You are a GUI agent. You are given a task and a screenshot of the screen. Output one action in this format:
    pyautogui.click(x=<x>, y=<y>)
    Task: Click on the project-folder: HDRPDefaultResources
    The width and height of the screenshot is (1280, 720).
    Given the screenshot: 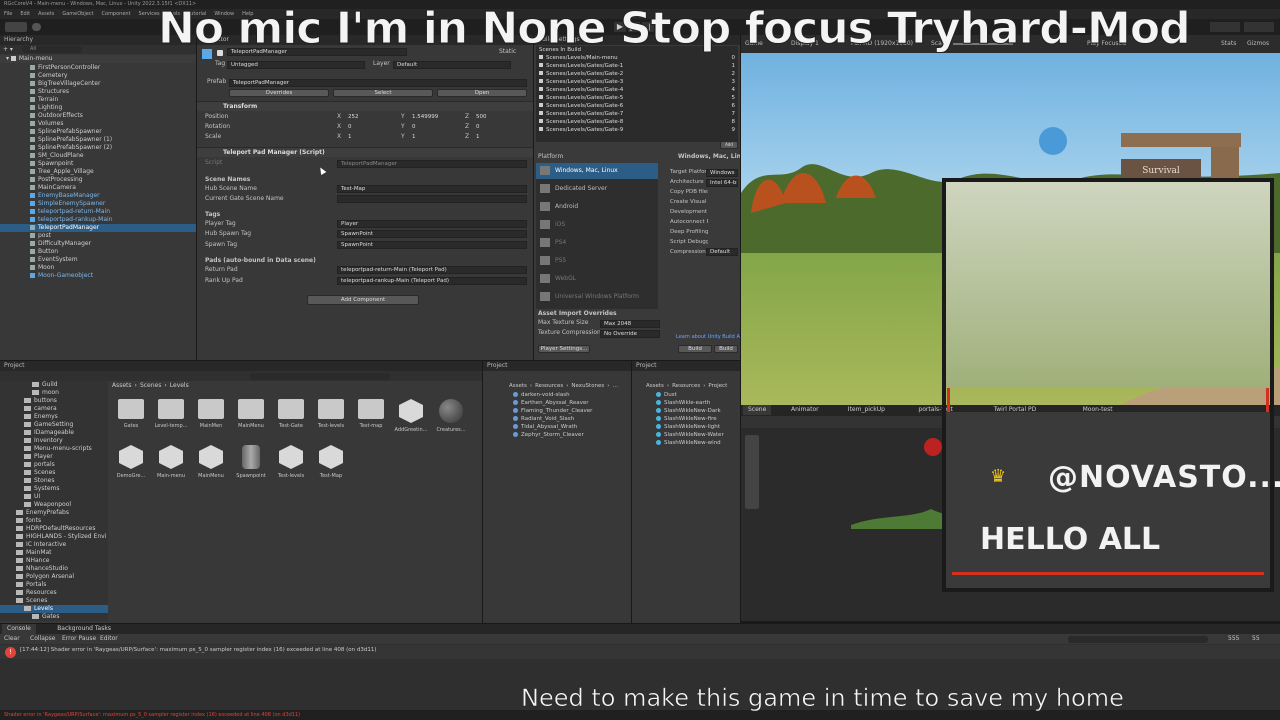 What is the action you would take?
    pyautogui.click(x=54, y=529)
    